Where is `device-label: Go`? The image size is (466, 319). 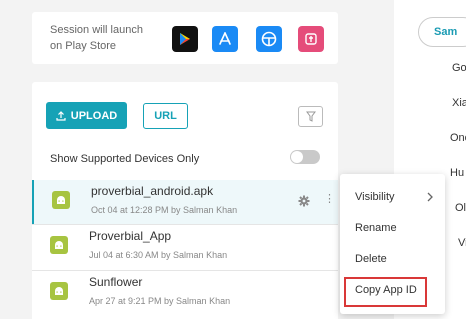 device-label: Go is located at coordinates (459, 68).